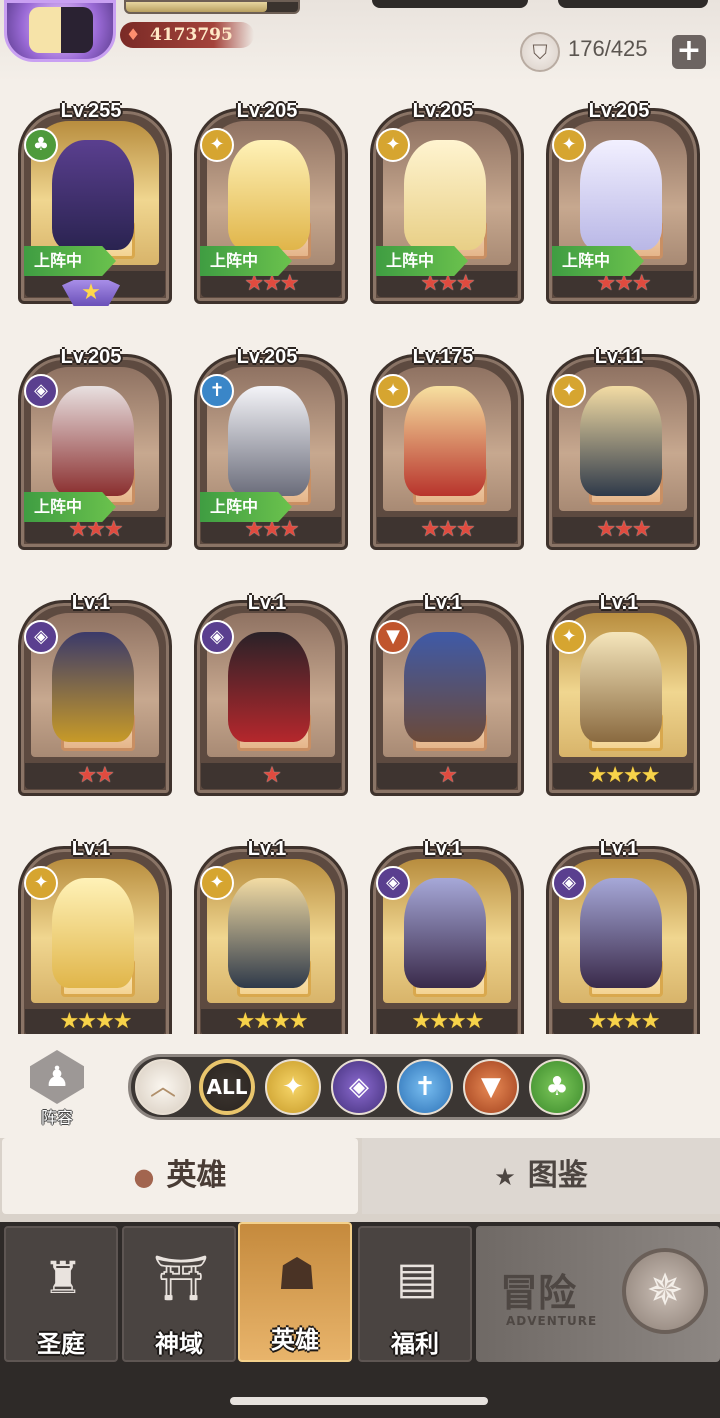 The width and height of the screenshot is (720, 1418). Describe the element at coordinates (297, 1274) in the screenshot. I see `horned-helmet-icon: ☗` at that location.